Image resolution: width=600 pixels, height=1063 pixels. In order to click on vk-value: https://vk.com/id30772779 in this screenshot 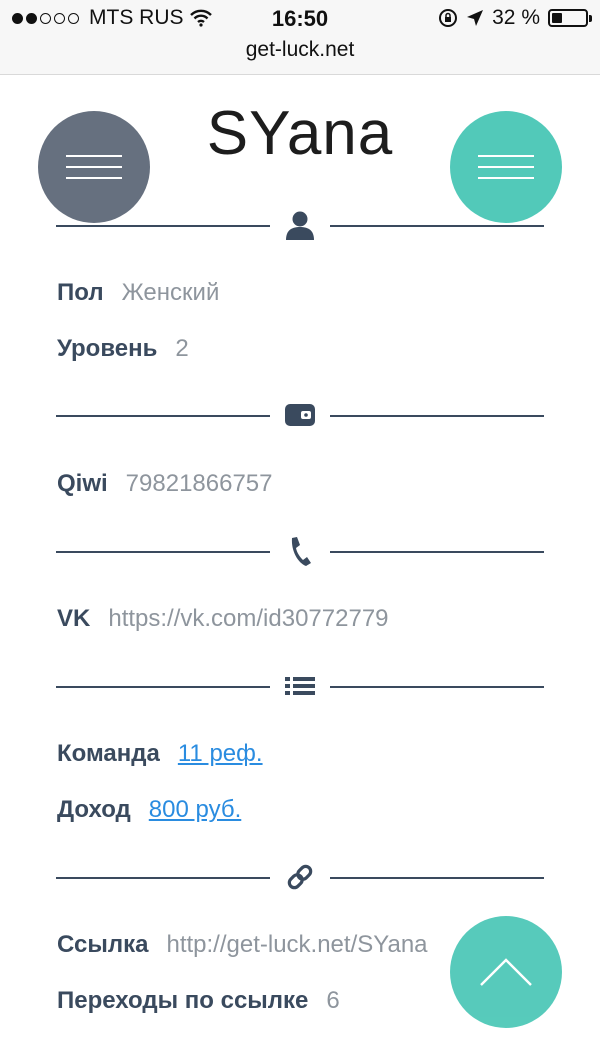, I will do `click(248, 618)`.